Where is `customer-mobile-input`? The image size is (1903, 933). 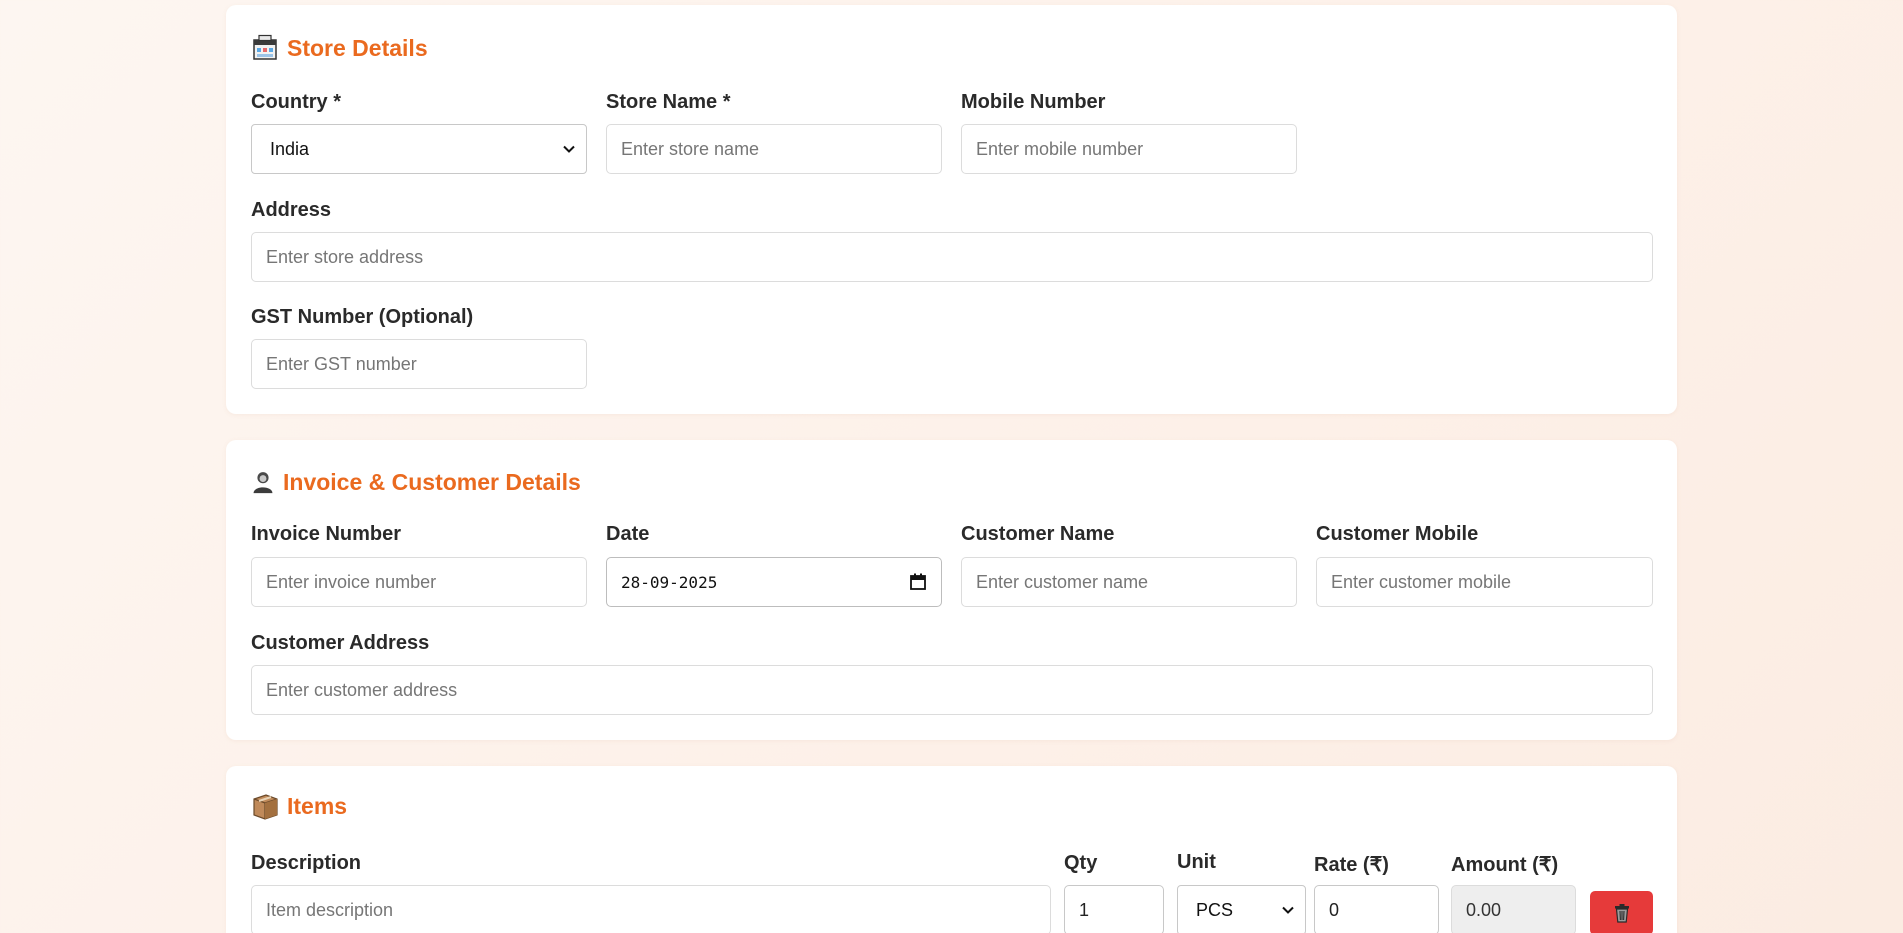
customer-mobile-input is located at coordinates (1484, 582).